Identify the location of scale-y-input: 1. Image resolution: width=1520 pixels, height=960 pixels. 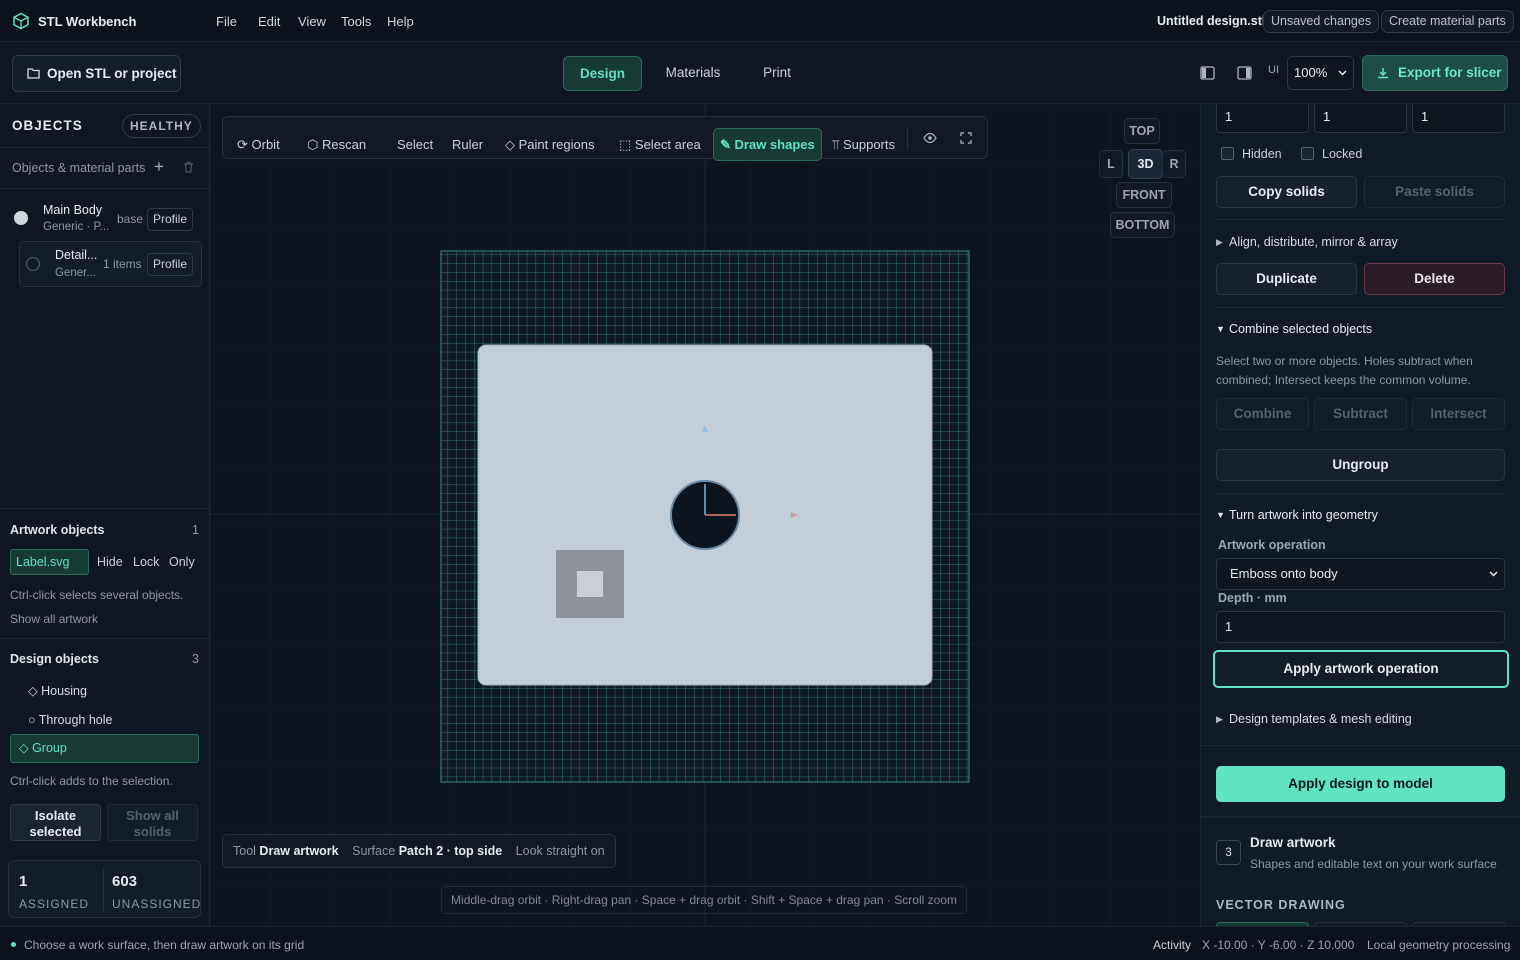
(1360, 118).